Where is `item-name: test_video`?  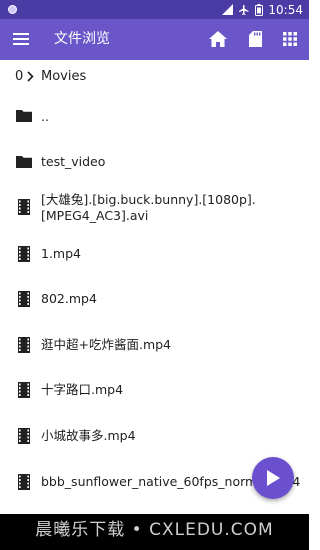 item-name: test_video is located at coordinates (73, 161).